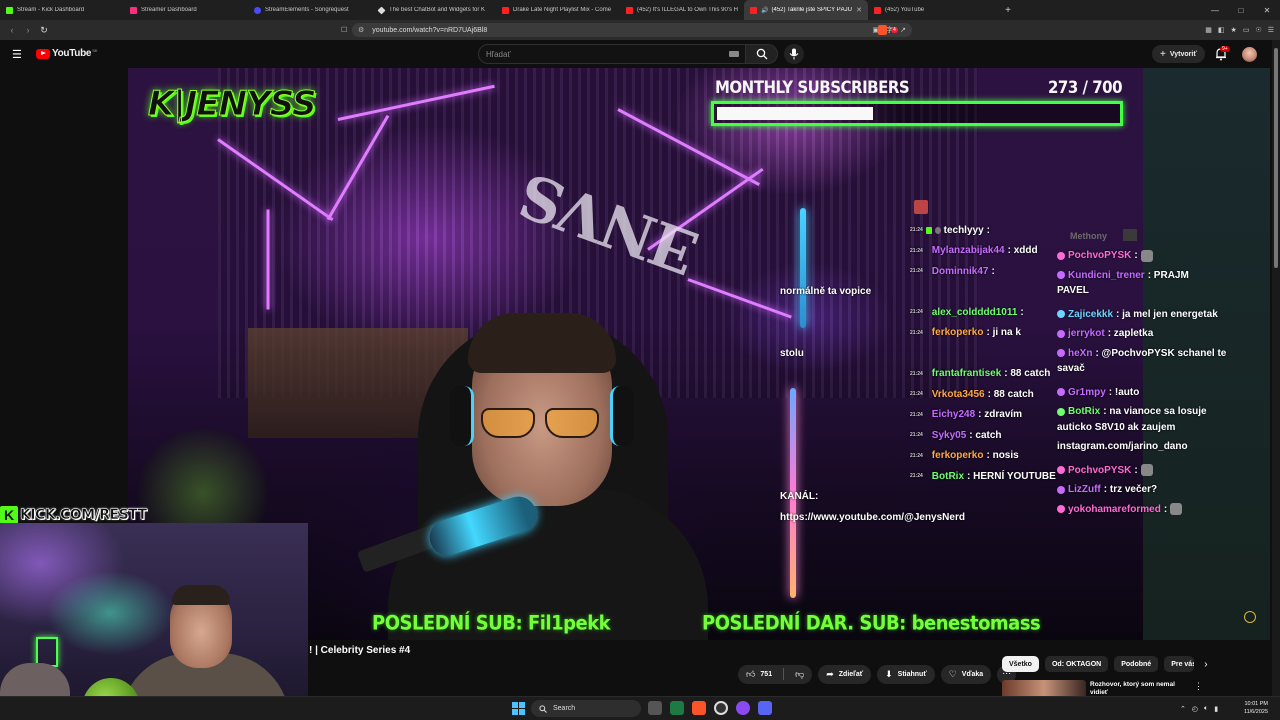  Describe the element at coordinates (1176, 509) in the screenshot. I see `emote-icon` at that location.